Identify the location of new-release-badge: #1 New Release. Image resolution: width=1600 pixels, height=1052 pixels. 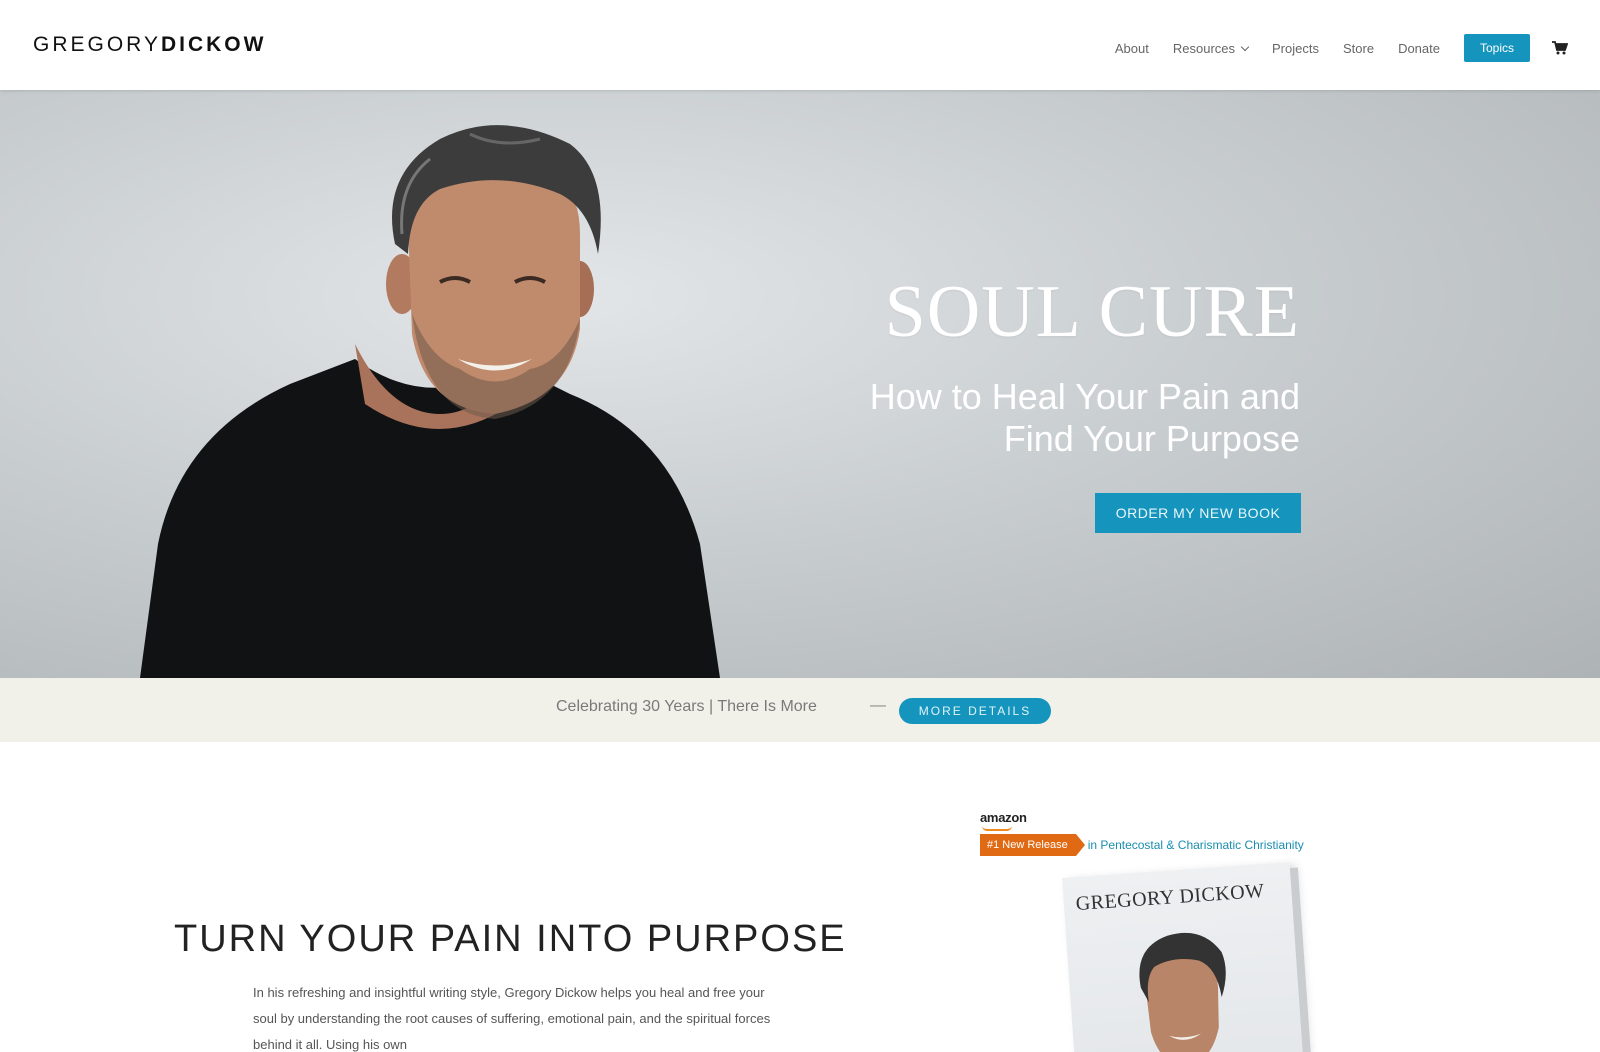
(1032, 845).